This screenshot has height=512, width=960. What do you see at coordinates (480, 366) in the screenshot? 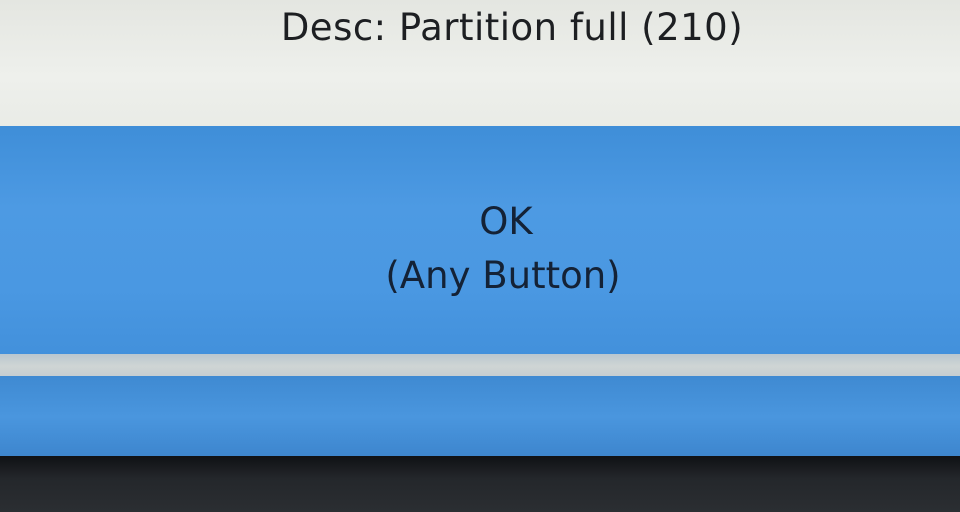
I see `divider` at bounding box center [480, 366].